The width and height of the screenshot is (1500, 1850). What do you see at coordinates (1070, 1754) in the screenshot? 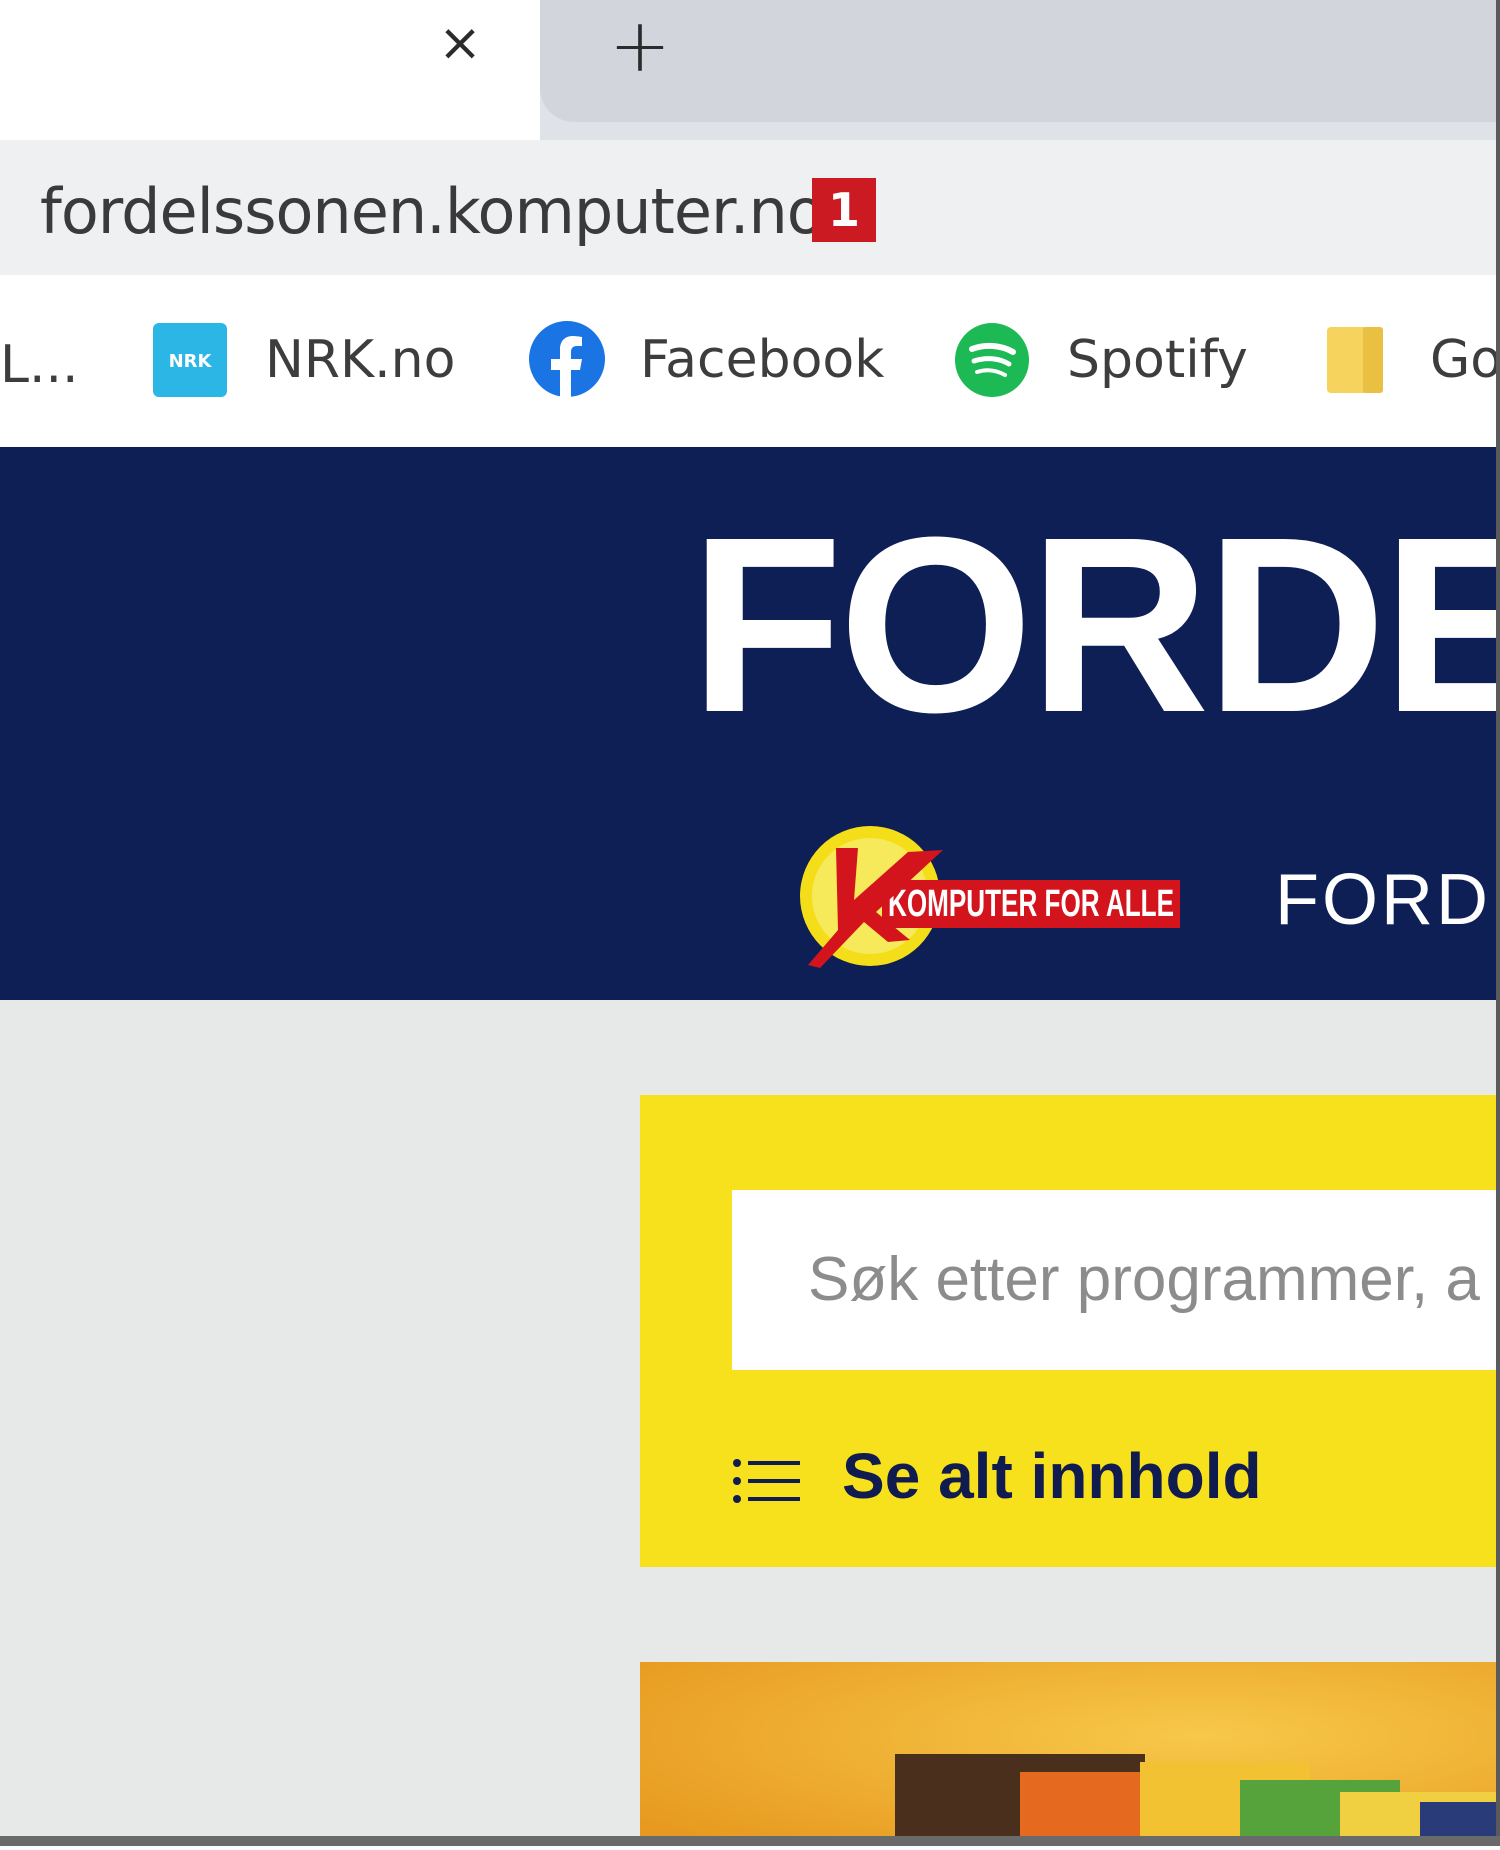
I see `promo-banner-image` at bounding box center [1070, 1754].